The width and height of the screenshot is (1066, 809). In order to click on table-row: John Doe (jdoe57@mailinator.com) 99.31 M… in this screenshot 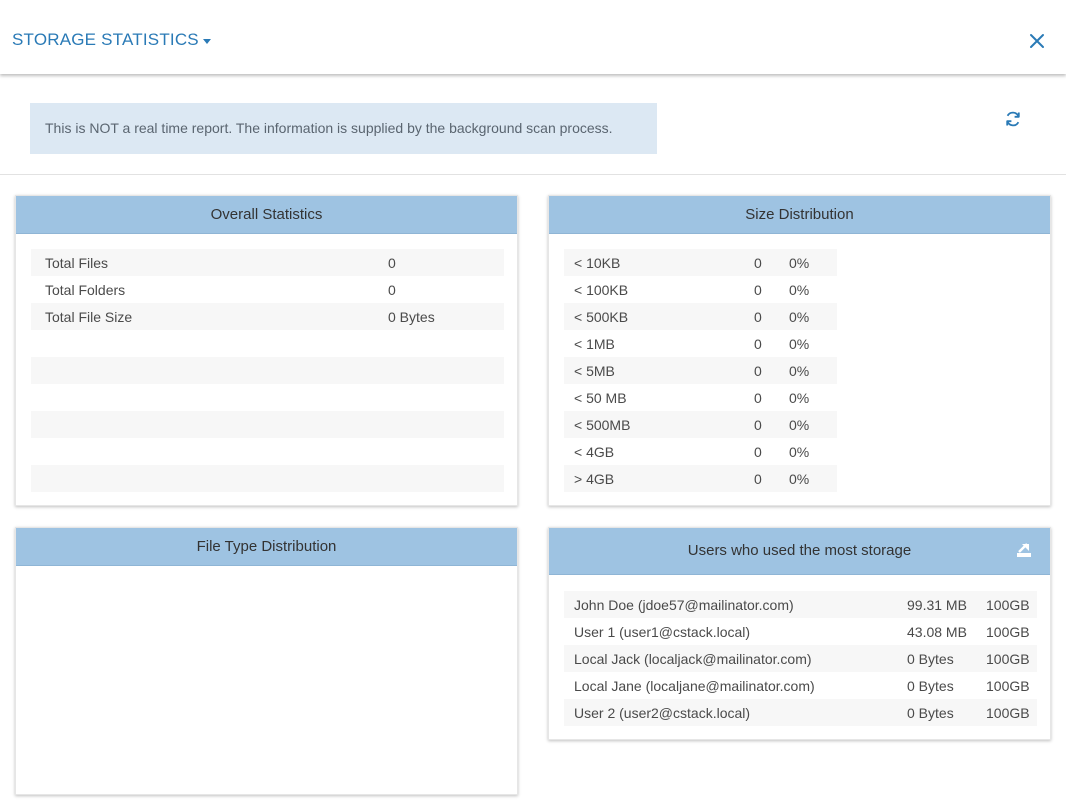, I will do `click(800, 604)`.